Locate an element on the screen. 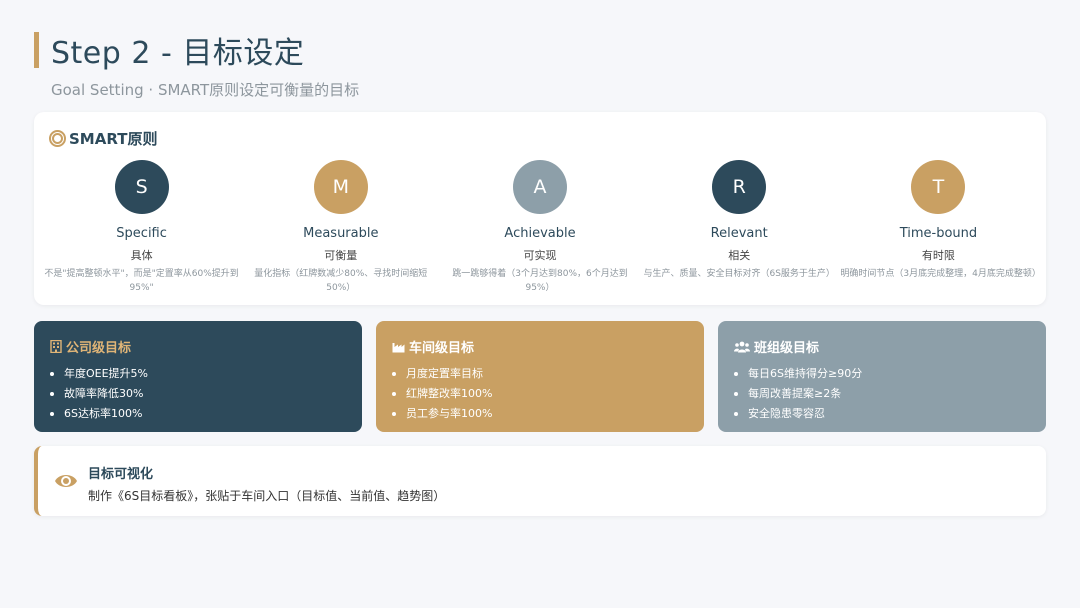 This screenshot has width=1080, height=608. smart-item-t: T Time-bound 有时限 明确时间节点（3月底完成整理，4月底完成整顿） is located at coordinates (940, 227).